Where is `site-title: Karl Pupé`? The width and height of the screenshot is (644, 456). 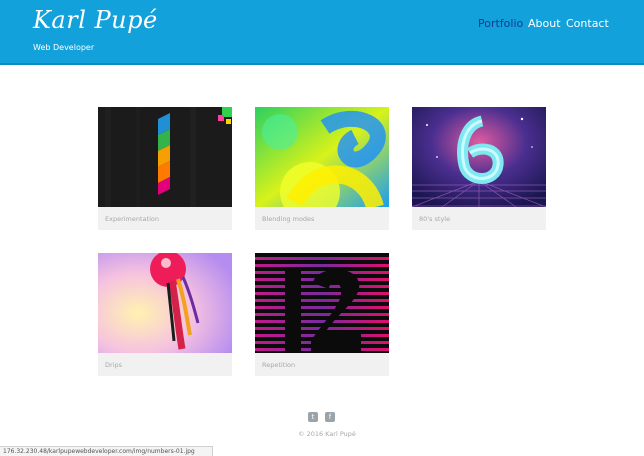
site-title: Karl Pupé is located at coordinates (95, 20).